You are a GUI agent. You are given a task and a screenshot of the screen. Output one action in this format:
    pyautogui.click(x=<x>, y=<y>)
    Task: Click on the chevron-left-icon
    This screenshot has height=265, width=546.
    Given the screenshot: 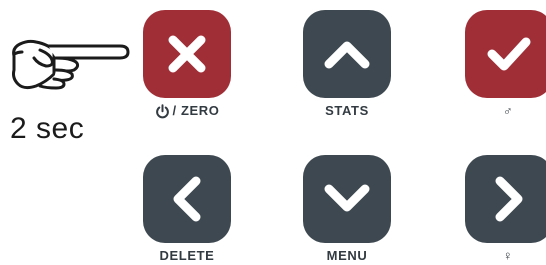 What is the action you would take?
    pyautogui.click(x=187, y=199)
    